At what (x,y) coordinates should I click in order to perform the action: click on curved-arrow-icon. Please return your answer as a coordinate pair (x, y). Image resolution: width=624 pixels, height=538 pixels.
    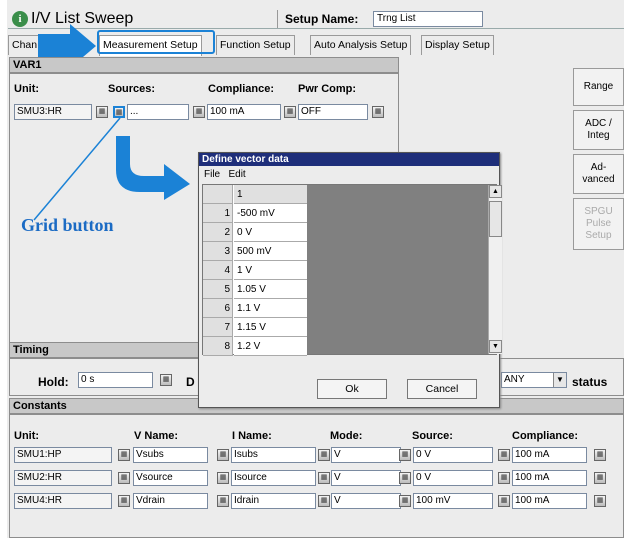
    Looking at the image, I should click on (153, 168).